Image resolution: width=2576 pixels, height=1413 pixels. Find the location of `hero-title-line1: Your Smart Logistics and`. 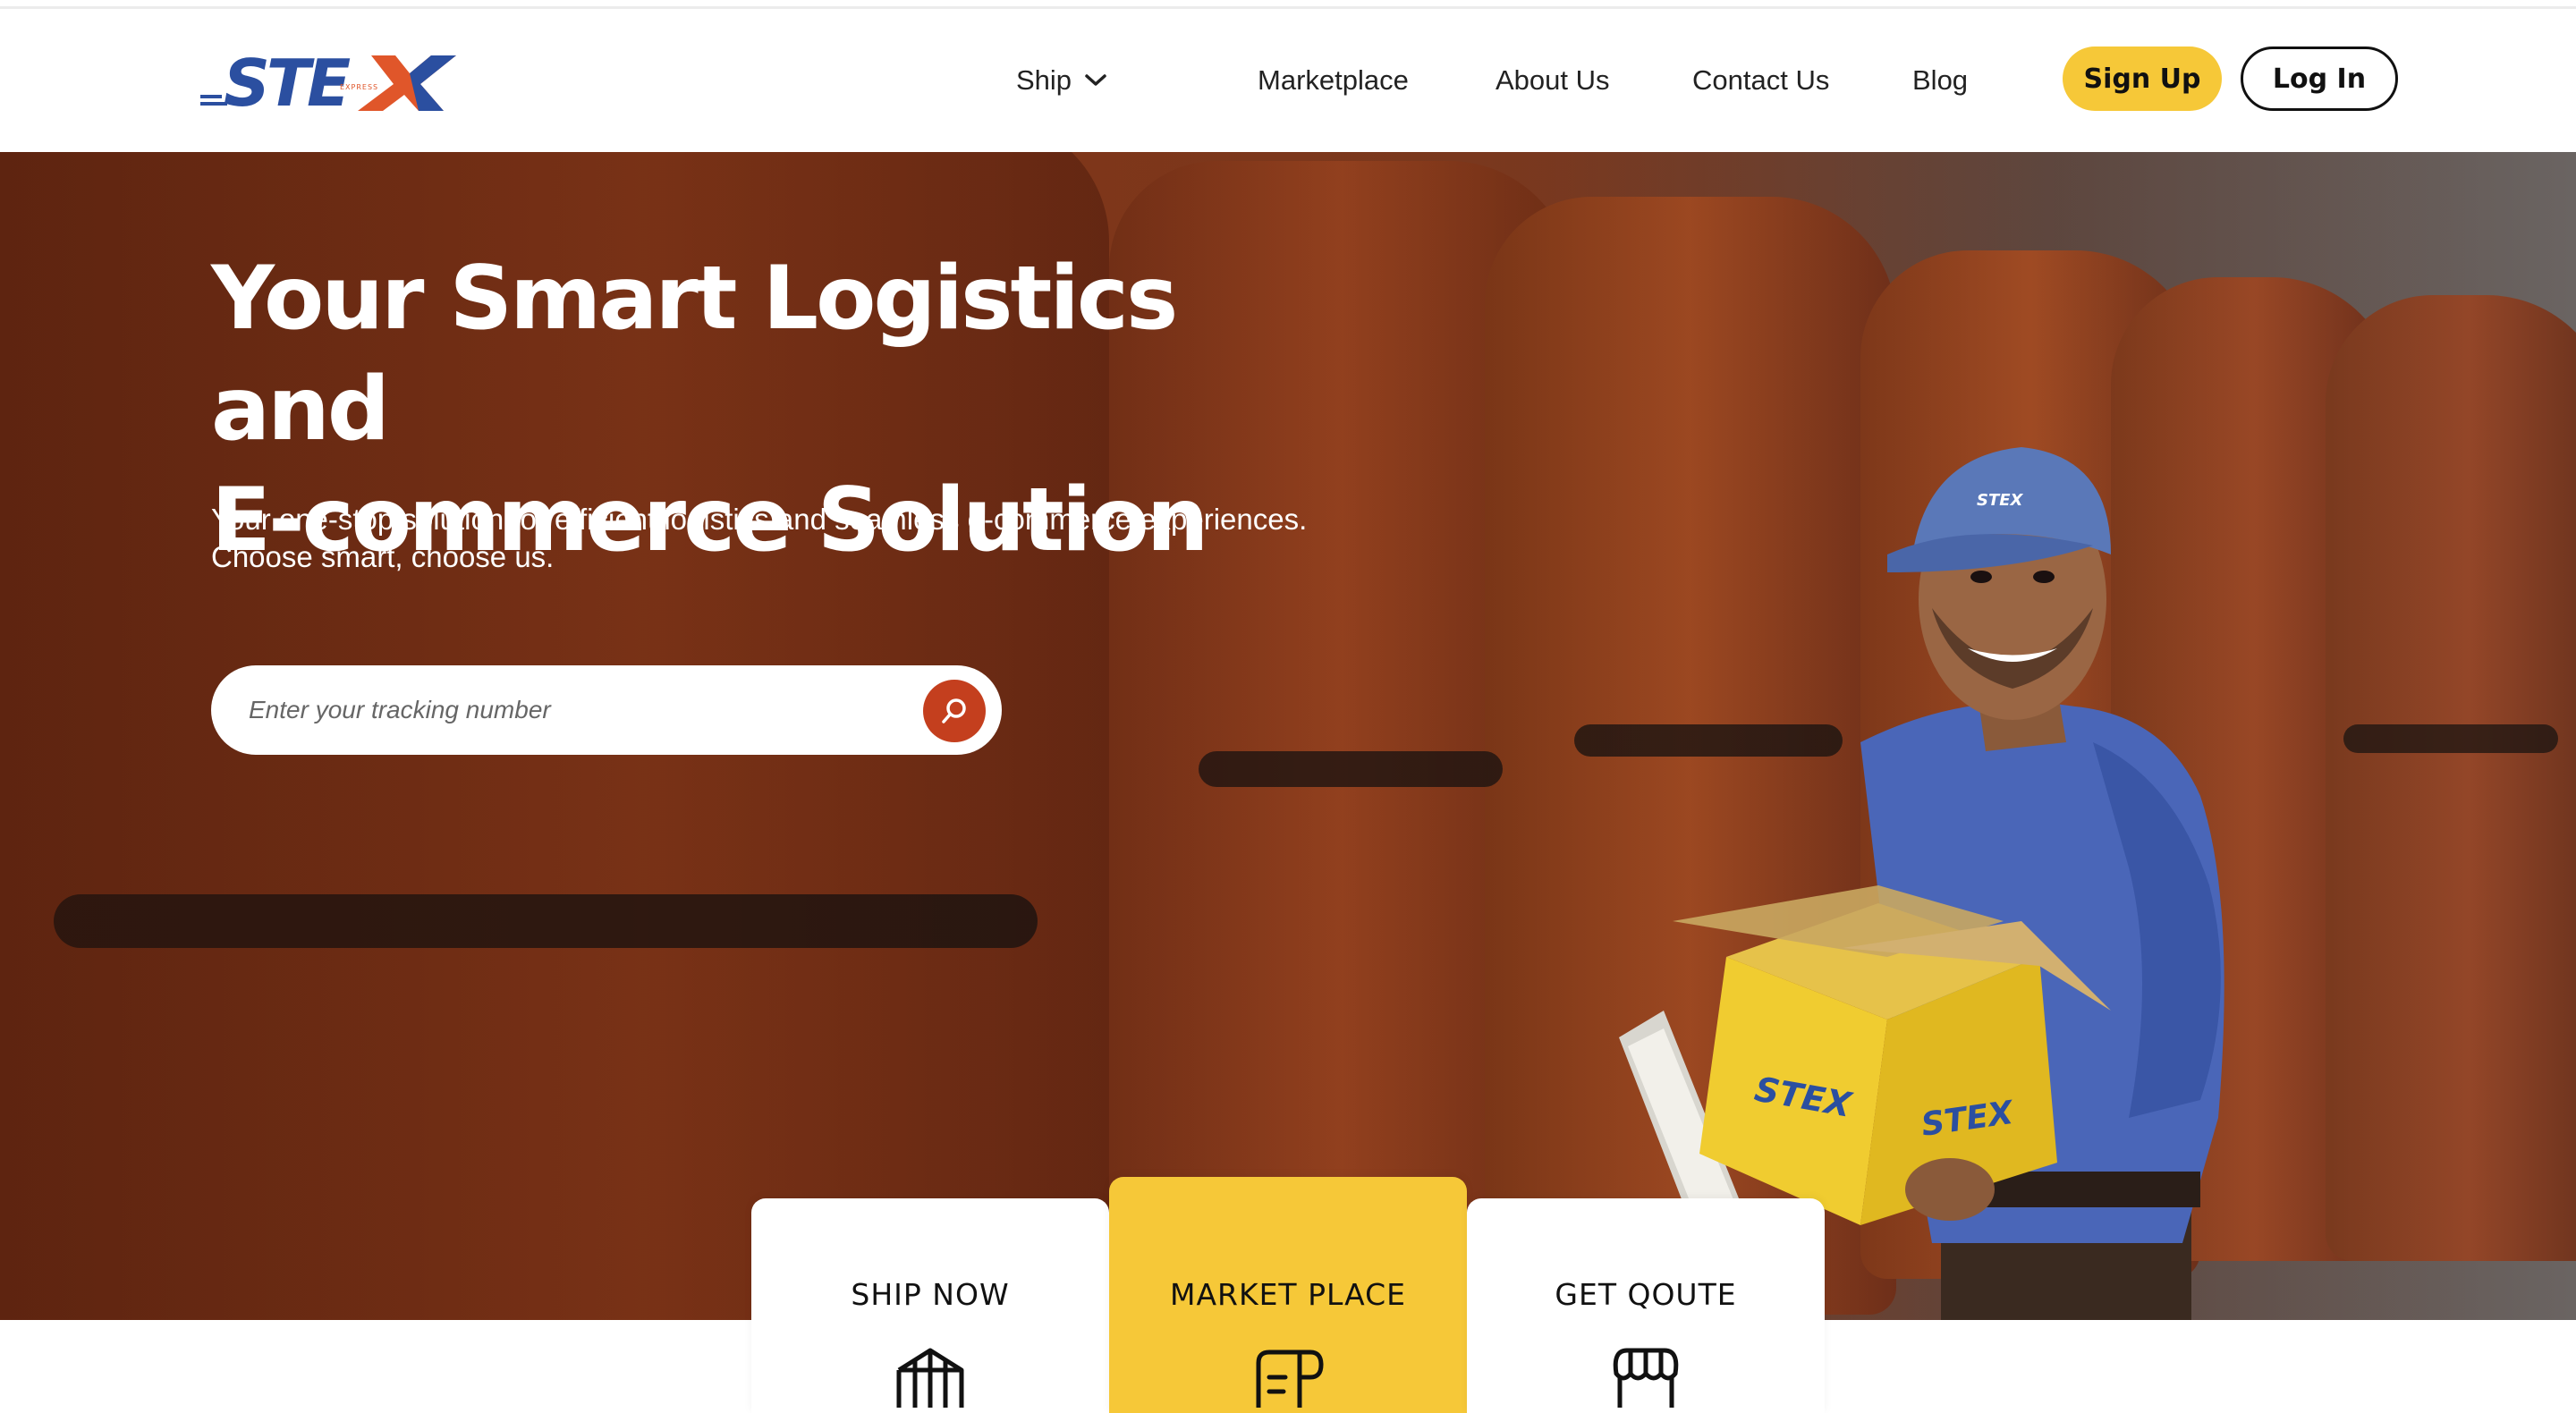

hero-title-line1: Your Smart Logistics and is located at coordinates (694, 354).